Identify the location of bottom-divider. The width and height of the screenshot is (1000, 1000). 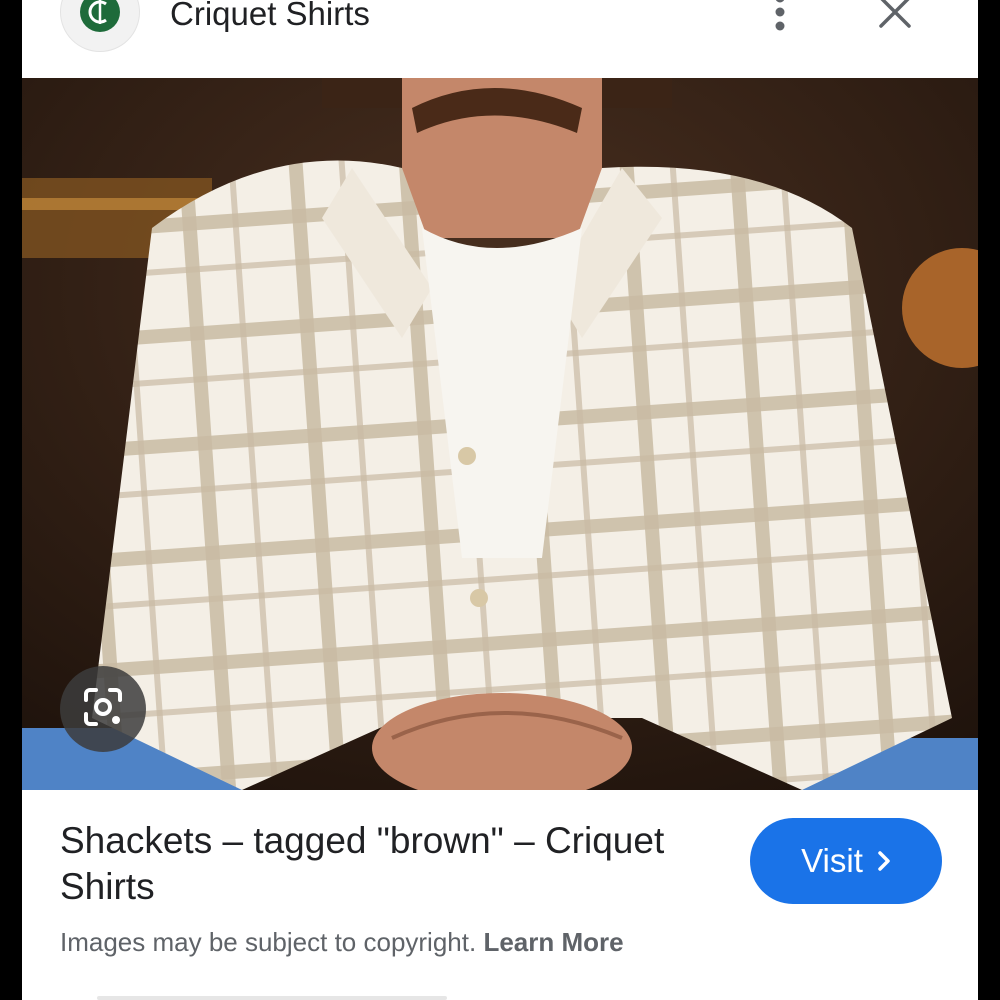
(272, 998).